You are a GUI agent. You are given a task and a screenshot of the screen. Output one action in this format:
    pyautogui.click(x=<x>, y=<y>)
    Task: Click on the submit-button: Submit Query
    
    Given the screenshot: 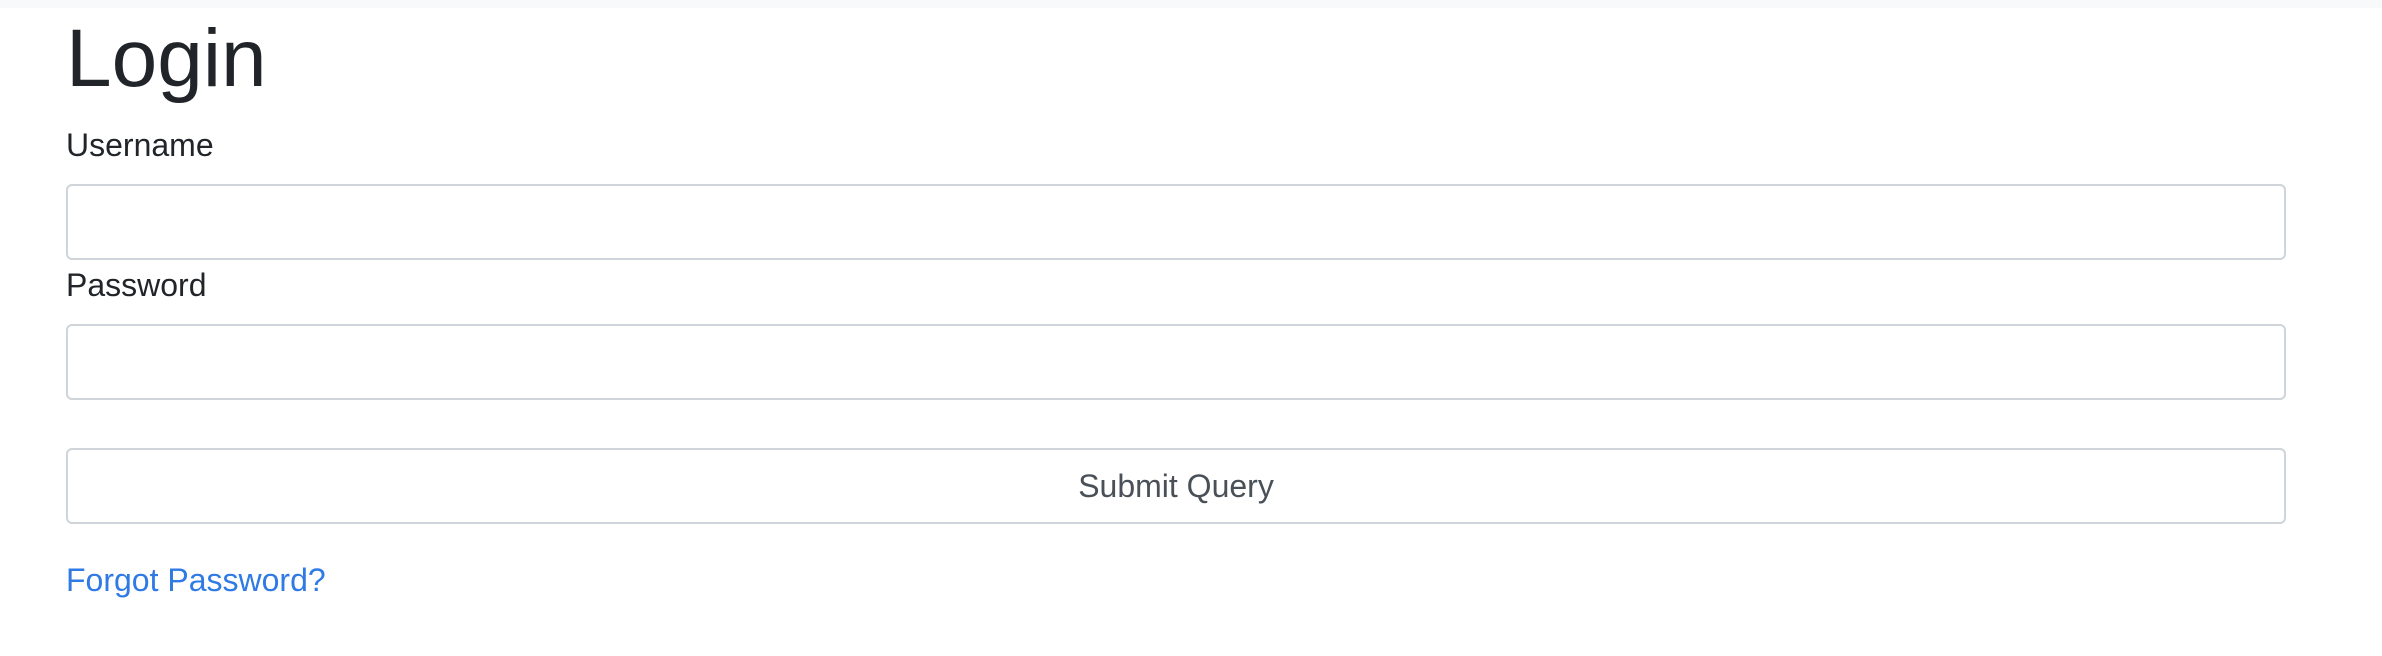 What is the action you would take?
    pyautogui.click(x=1176, y=486)
    